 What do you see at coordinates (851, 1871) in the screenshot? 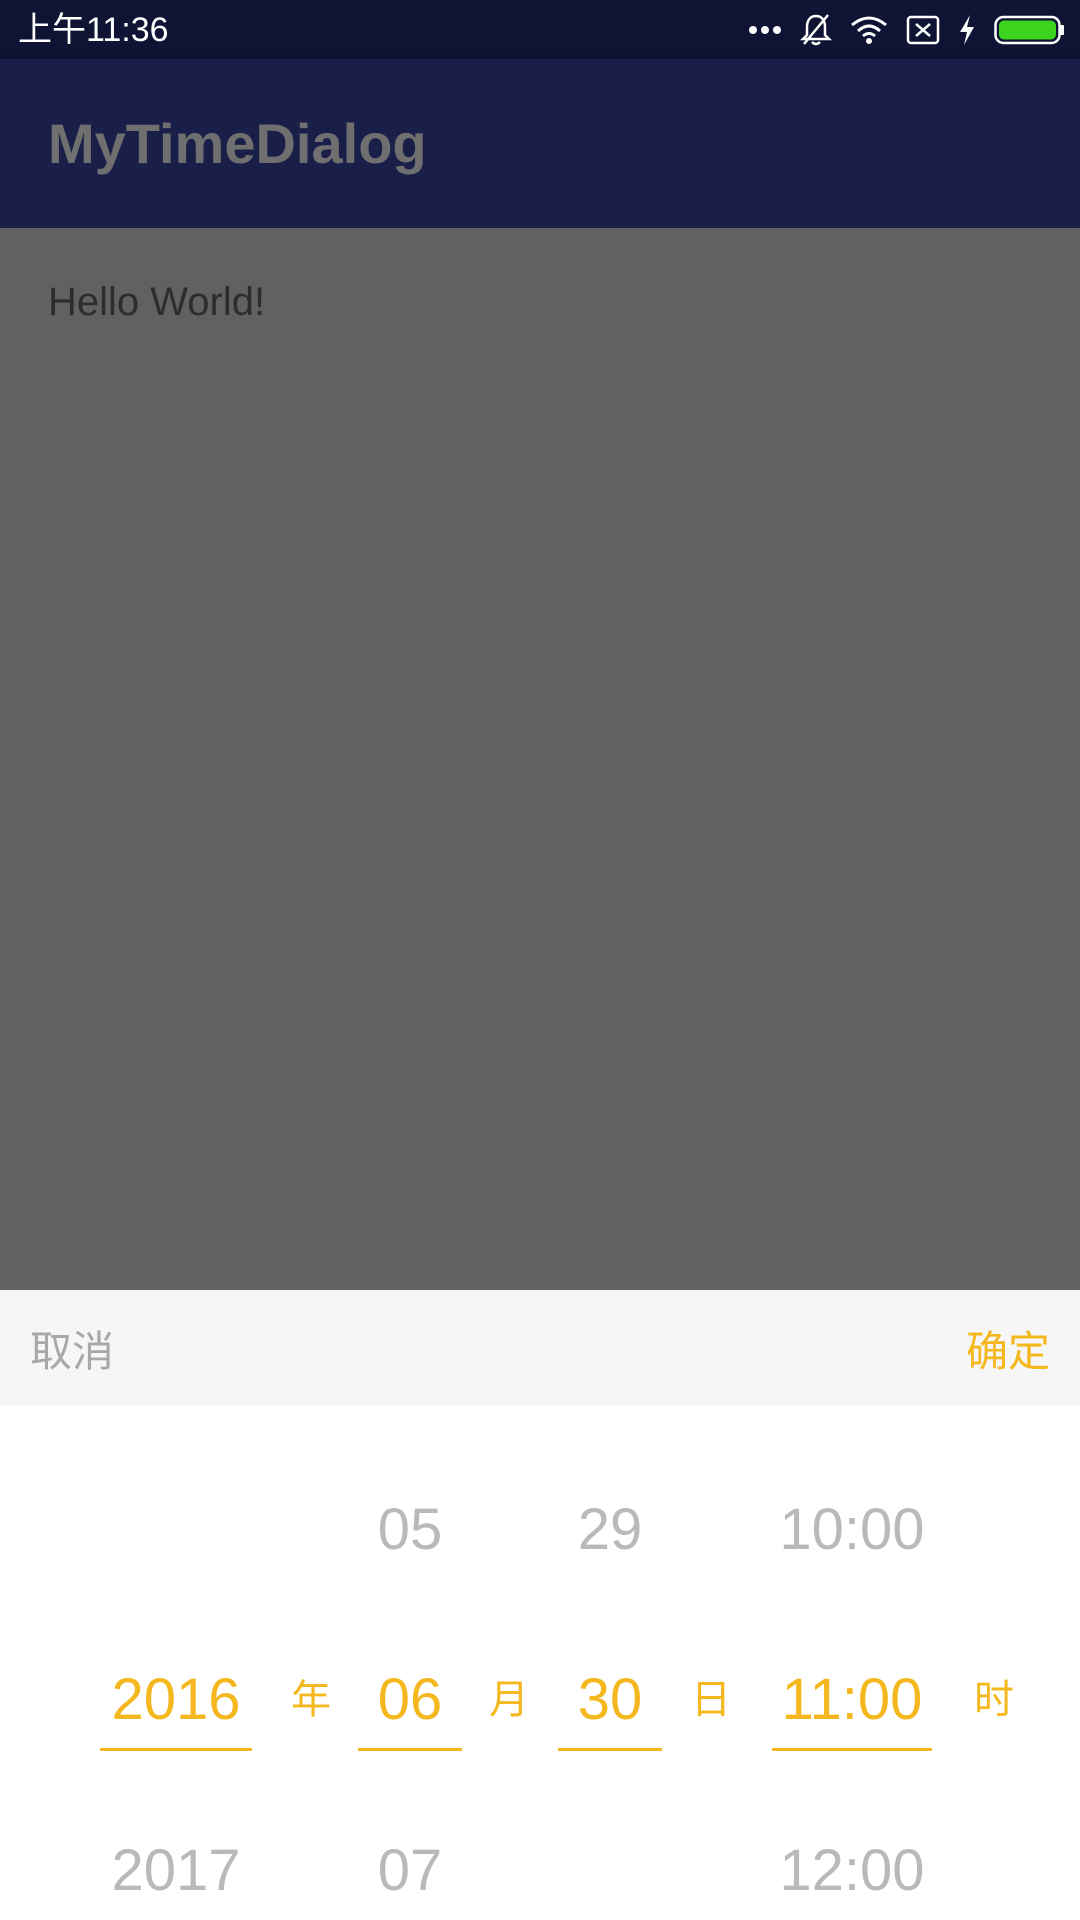
I see `hour-below: 12:00` at bounding box center [851, 1871].